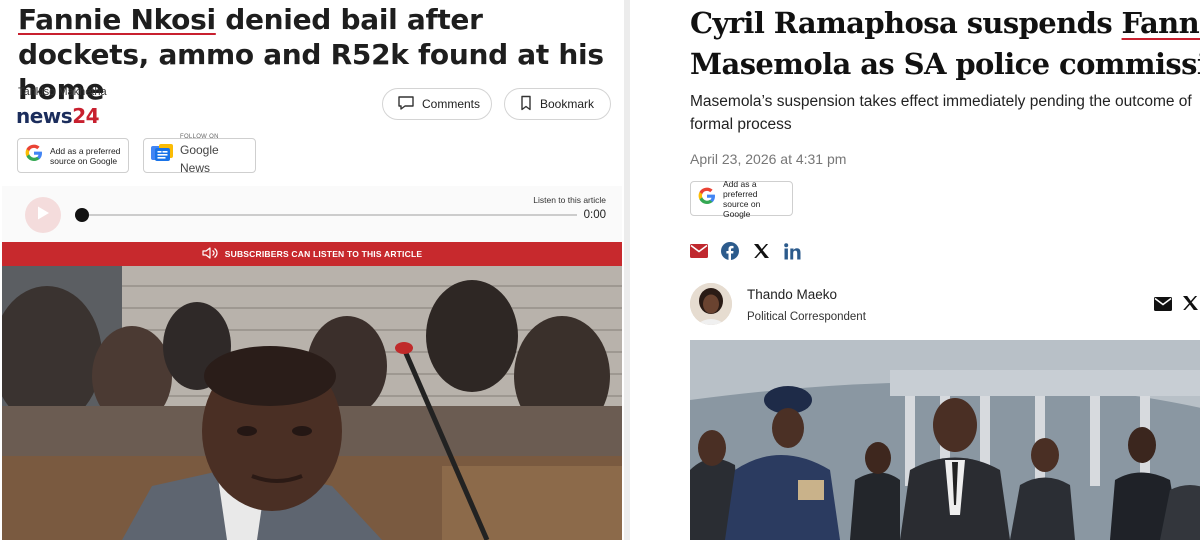  Describe the element at coordinates (117, 19) in the screenshot. I see `left-headline-name: Fannie Nkosi` at that location.